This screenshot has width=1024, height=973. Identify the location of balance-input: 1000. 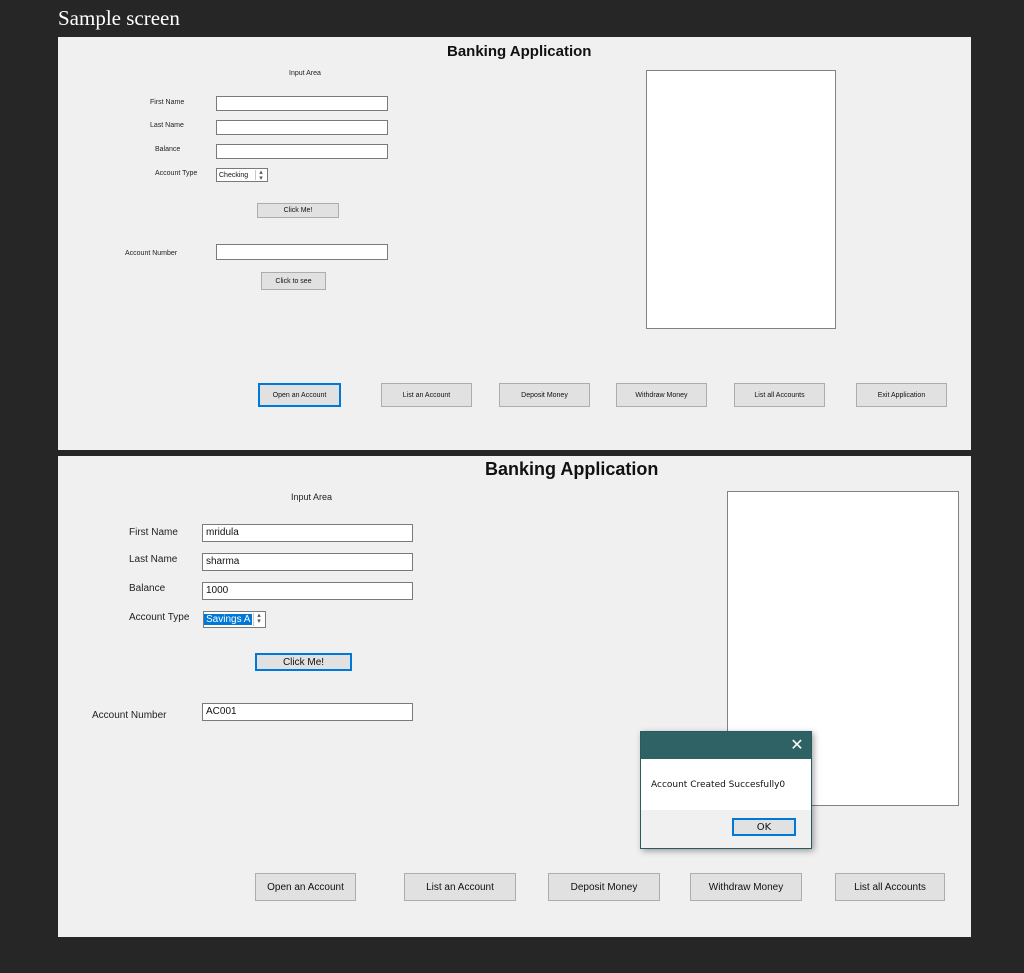
(307, 591).